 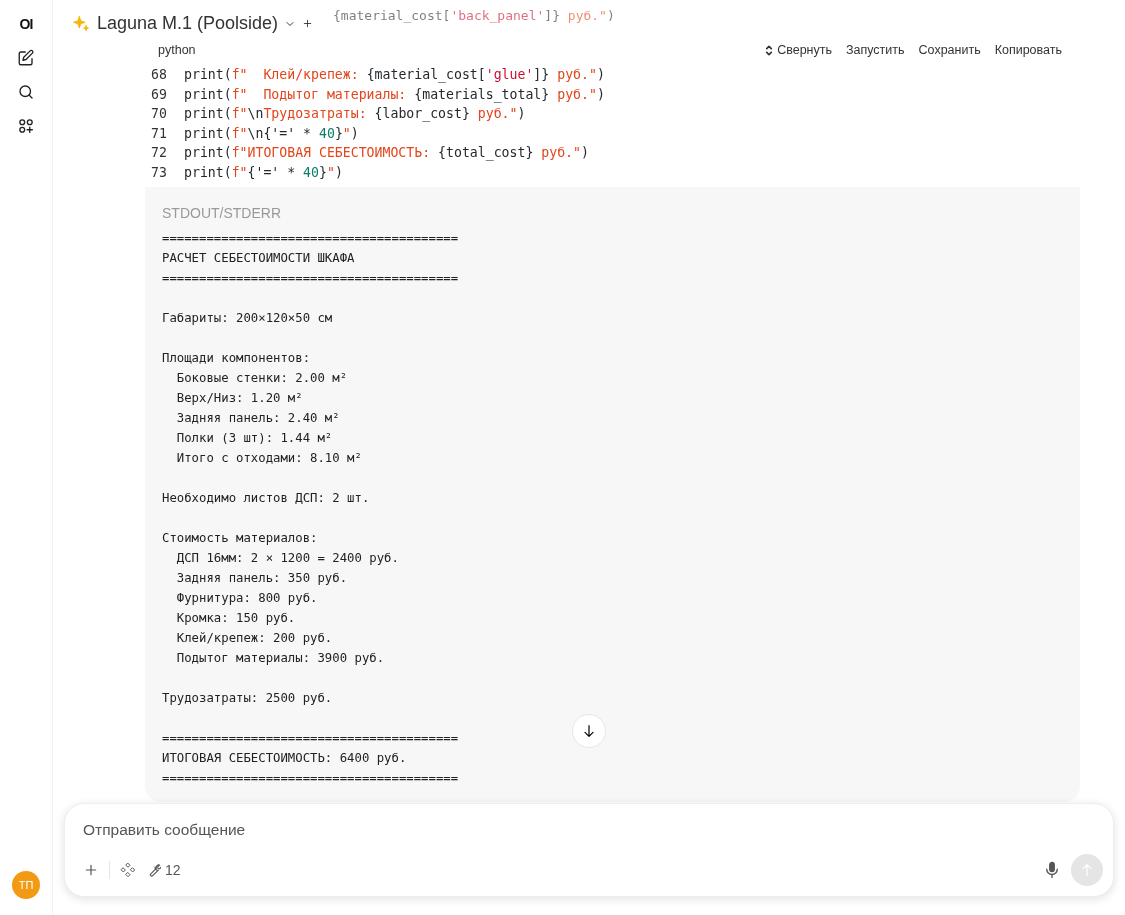 What do you see at coordinates (394, 95) in the screenshot?
I see `code-line: print(f" Подытог материалы: {materials_total} руб.")` at bounding box center [394, 95].